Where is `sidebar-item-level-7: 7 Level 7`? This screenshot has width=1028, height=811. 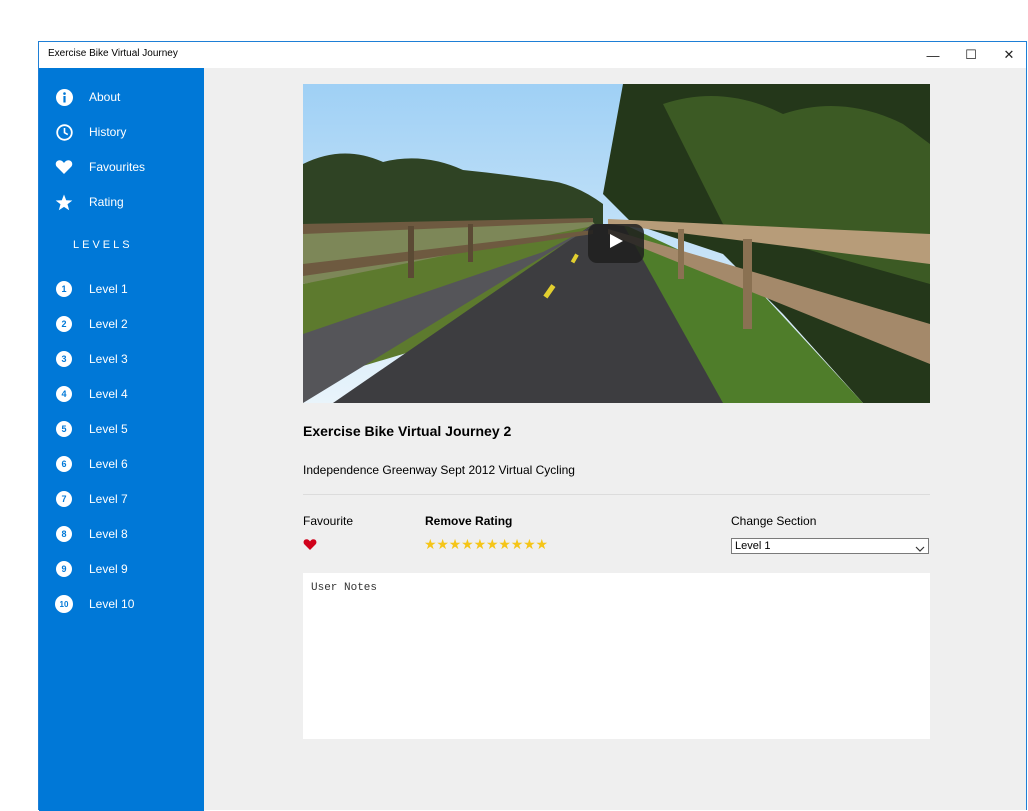 sidebar-item-level-7: 7 Level 7 is located at coordinates (121, 499).